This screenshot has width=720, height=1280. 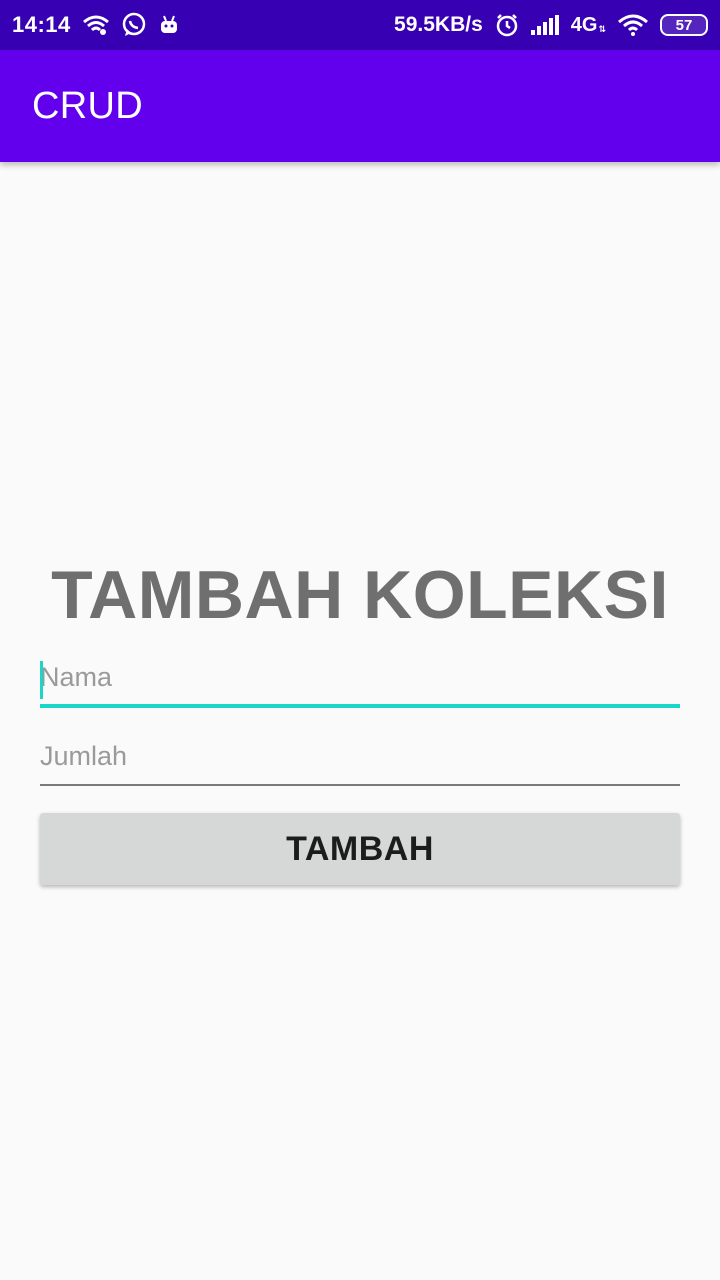 What do you see at coordinates (360, 849) in the screenshot?
I see `add-button: TAMBAH` at bounding box center [360, 849].